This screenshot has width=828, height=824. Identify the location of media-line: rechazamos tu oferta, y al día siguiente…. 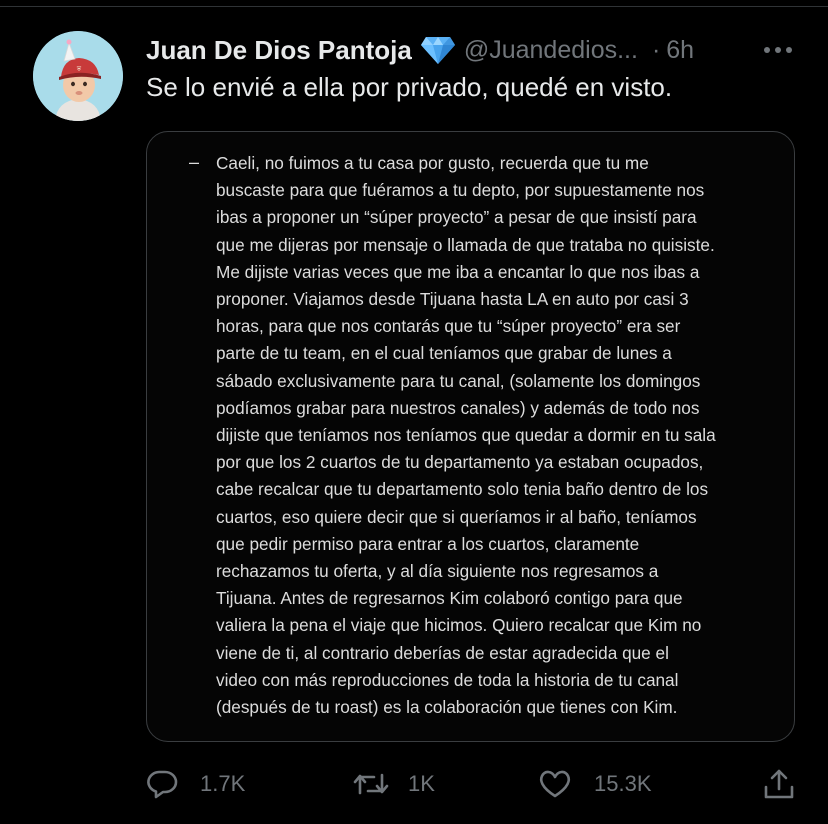
(437, 571).